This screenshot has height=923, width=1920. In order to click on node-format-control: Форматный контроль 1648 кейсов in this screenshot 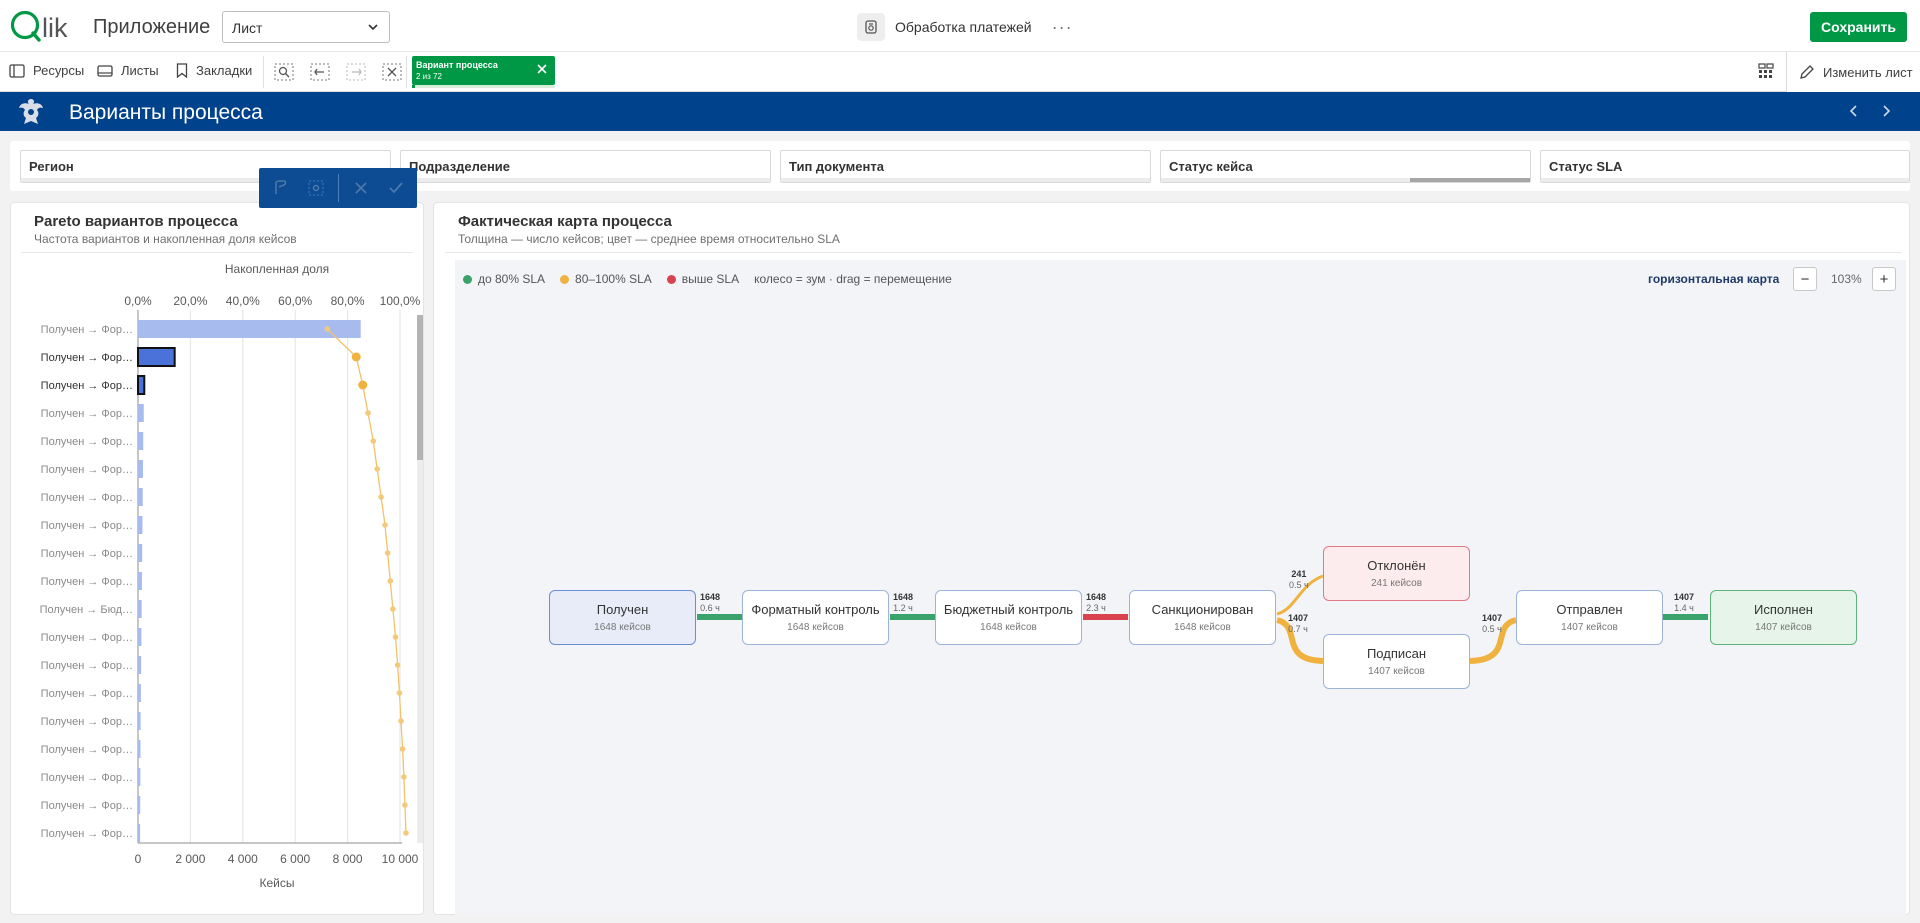, I will do `click(815, 617)`.